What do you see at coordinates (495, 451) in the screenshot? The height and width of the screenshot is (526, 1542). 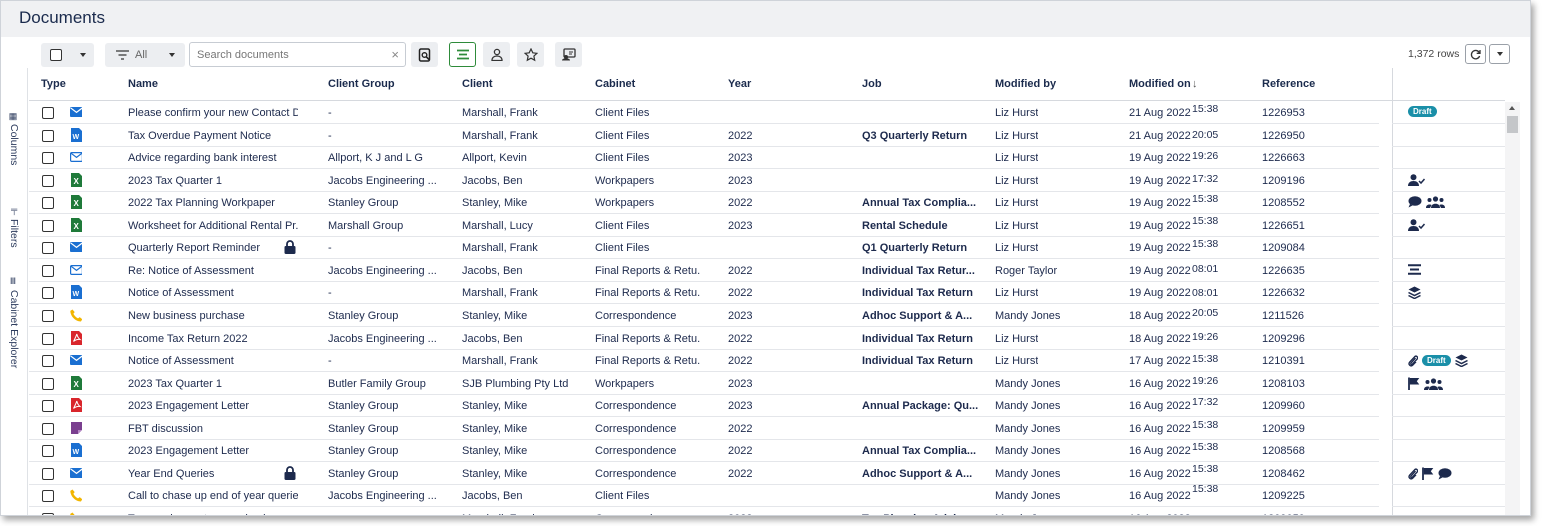 I see `client-cell: Stanley, Mike` at bounding box center [495, 451].